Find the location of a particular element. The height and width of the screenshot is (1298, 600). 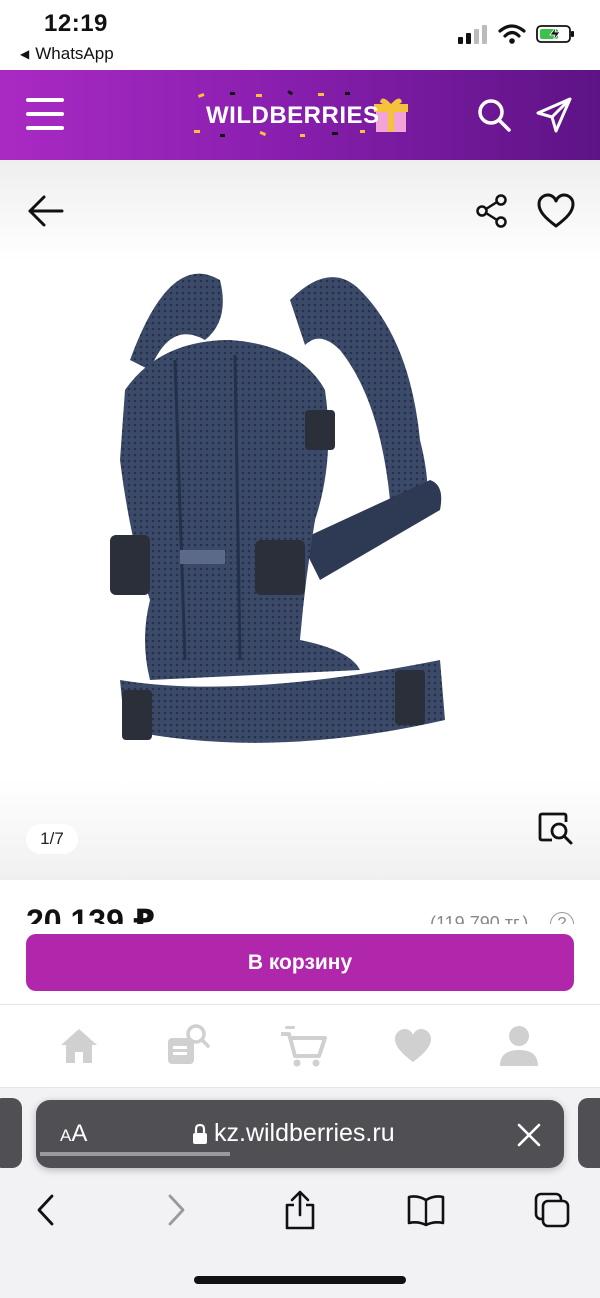

chevron-right-icon is located at coordinates (176, 1210).